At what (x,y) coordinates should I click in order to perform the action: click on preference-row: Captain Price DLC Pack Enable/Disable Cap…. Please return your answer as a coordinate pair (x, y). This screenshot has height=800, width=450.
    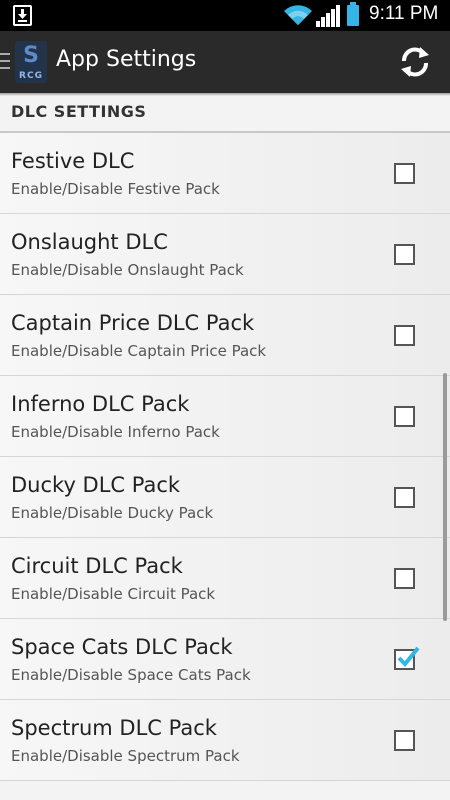
    Looking at the image, I should click on (225, 335).